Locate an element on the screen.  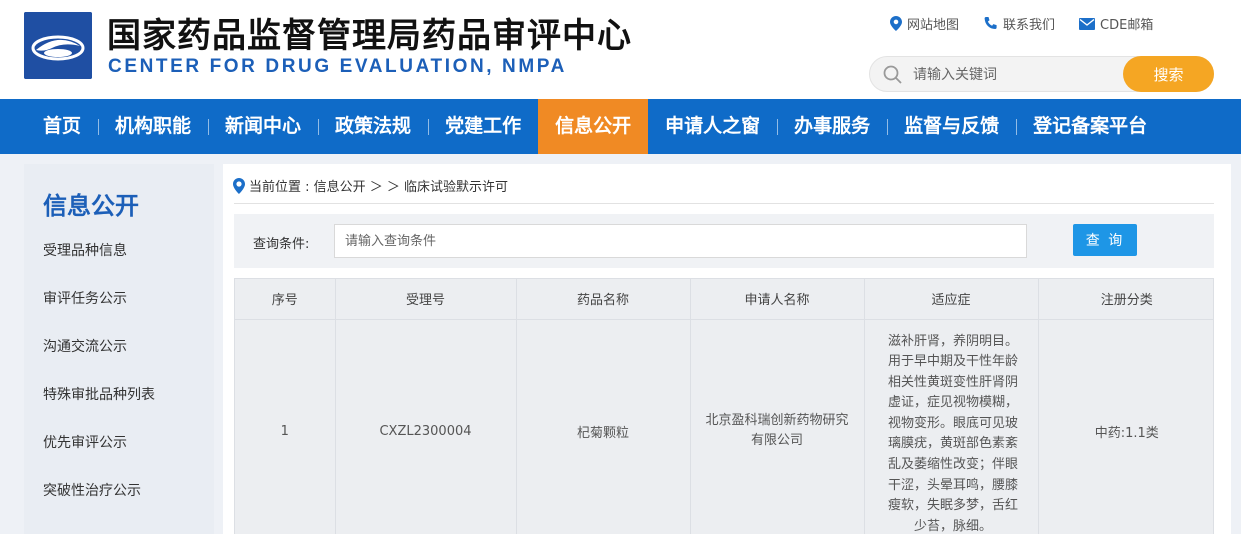
contact-link: 联系我们 is located at coordinates (1019, 23).